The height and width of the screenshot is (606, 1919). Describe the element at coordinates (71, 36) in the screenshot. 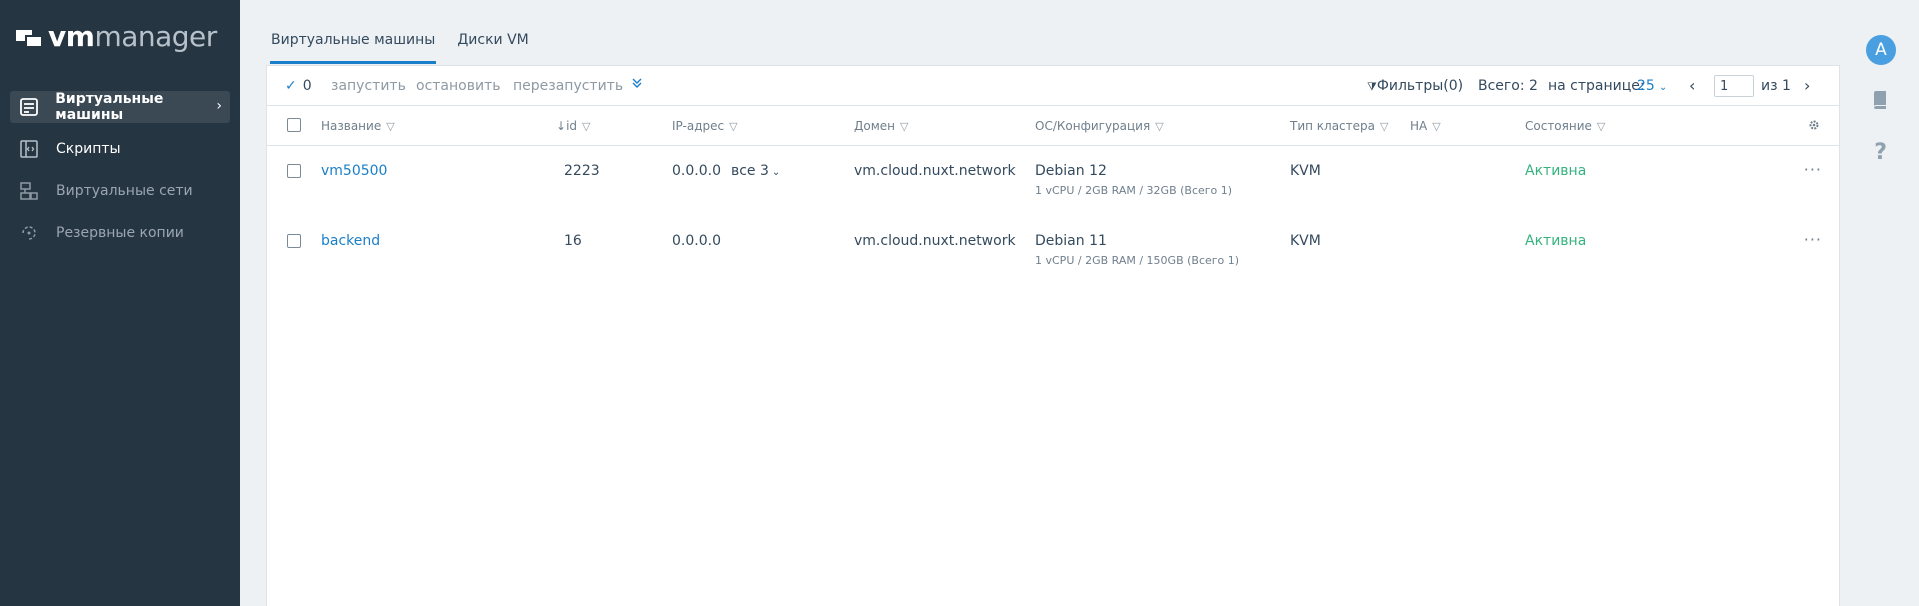

I see `logo-text-vm: vm` at that location.